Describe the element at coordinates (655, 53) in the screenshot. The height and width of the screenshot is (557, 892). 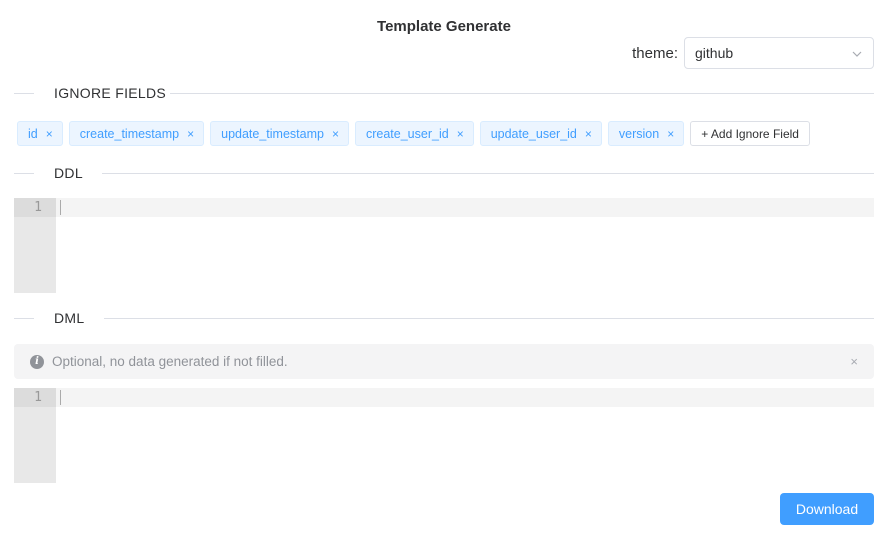
I see `theme-label: theme:` at that location.